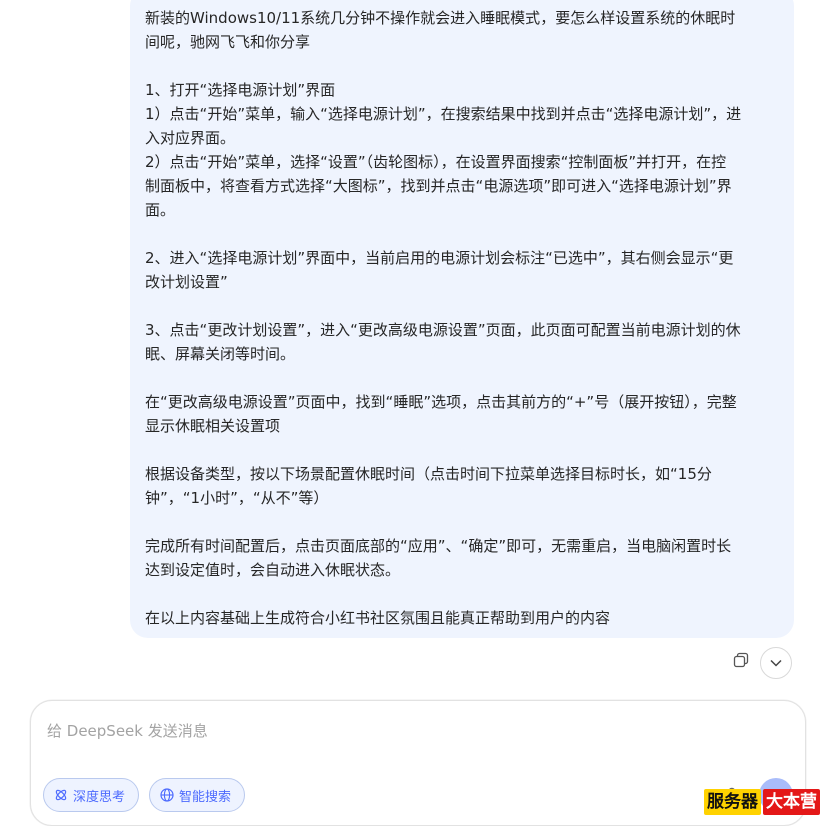 This screenshot has width=838, height=826. Describe the element at coordinates (213, 426) in the screenshot. I see `message-line: 显示休眠相关设置项` at that location.